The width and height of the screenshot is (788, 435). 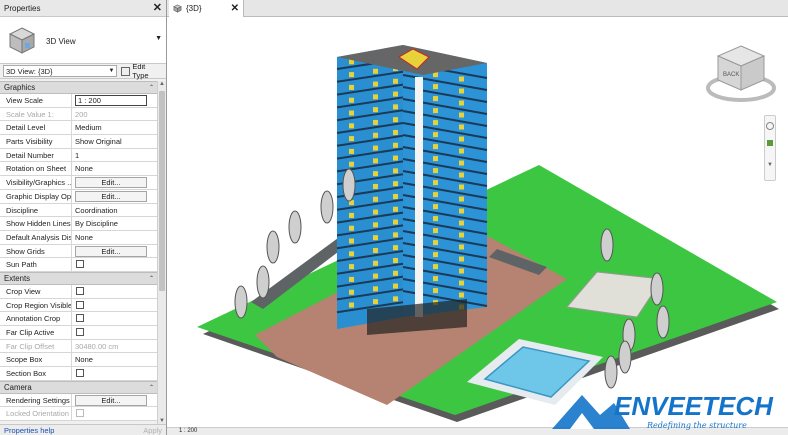 What do you see at coordinates (36, 305) in the screenshot?
I see `property-label: Crop Region Visible` at bounding box center [36, 305].